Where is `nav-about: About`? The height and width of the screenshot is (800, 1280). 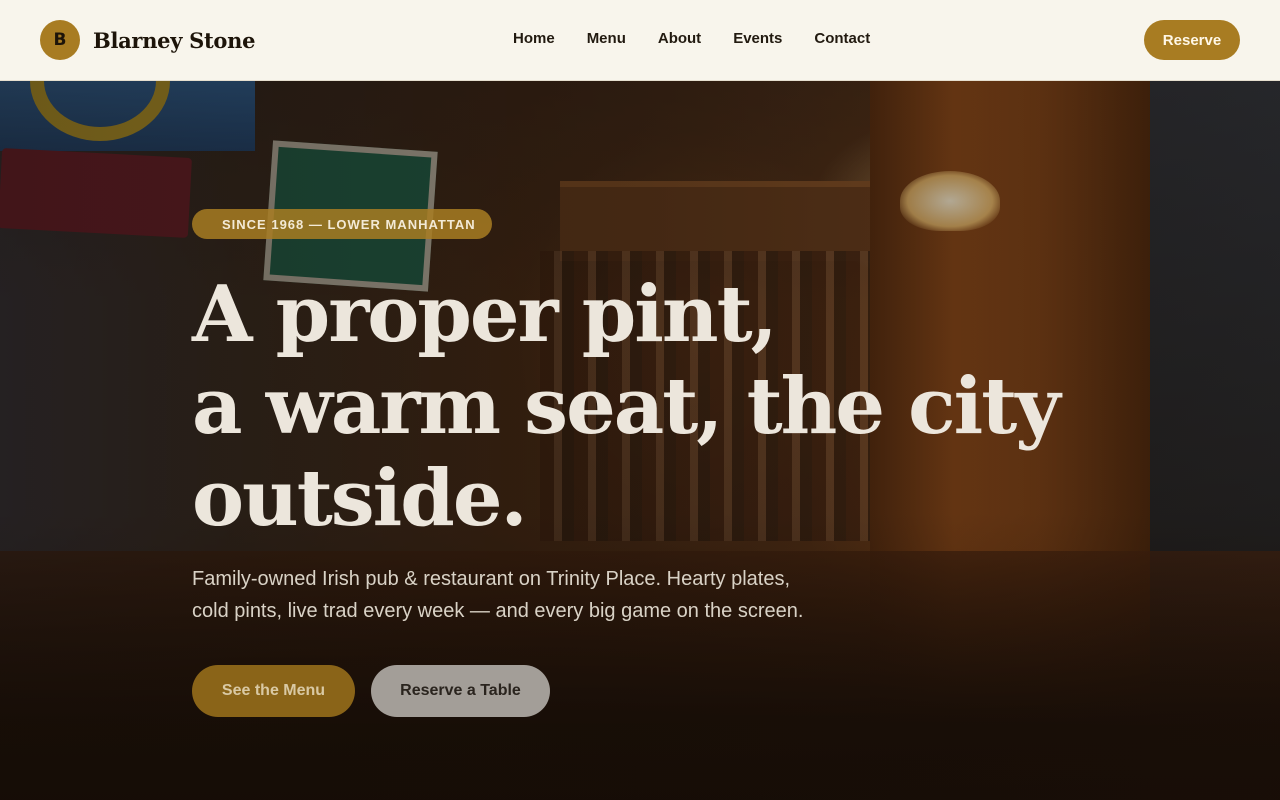 nav-about: About is located at coordinates (679, 39).